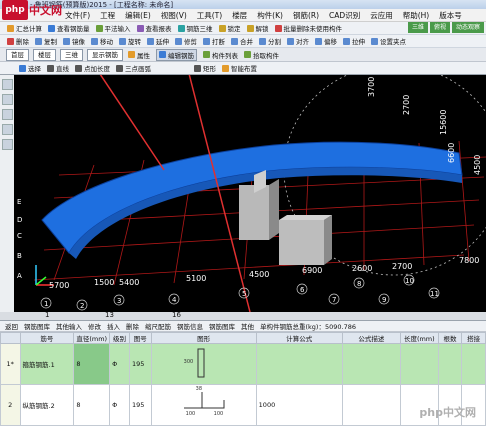 The image size is (486, 426). I want to click on copy-button: 复制, so click(46, 41).